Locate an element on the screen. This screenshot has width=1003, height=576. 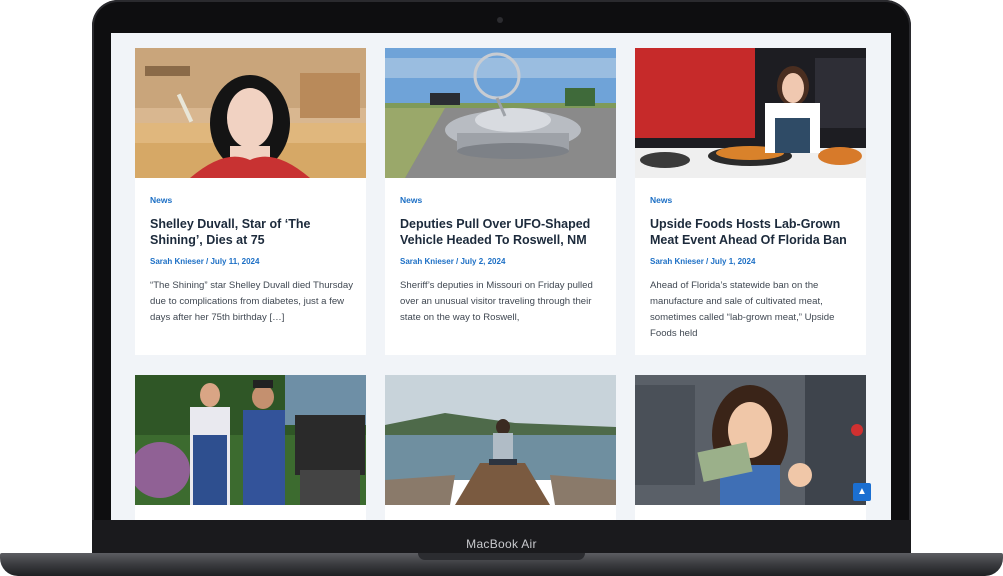
article-meta: Sarah Knieser / July 11, 2024 is located at coordinates (252, 261).